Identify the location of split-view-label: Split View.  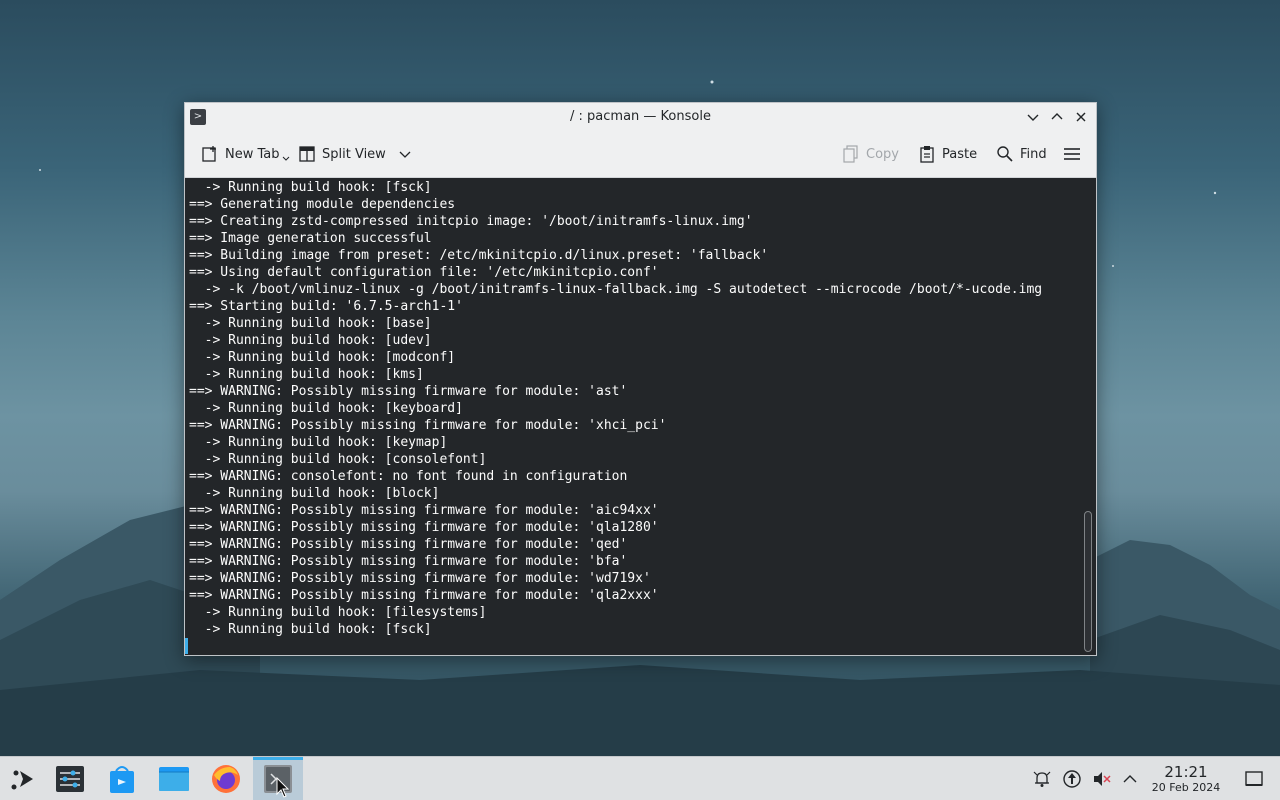
(354, 154).